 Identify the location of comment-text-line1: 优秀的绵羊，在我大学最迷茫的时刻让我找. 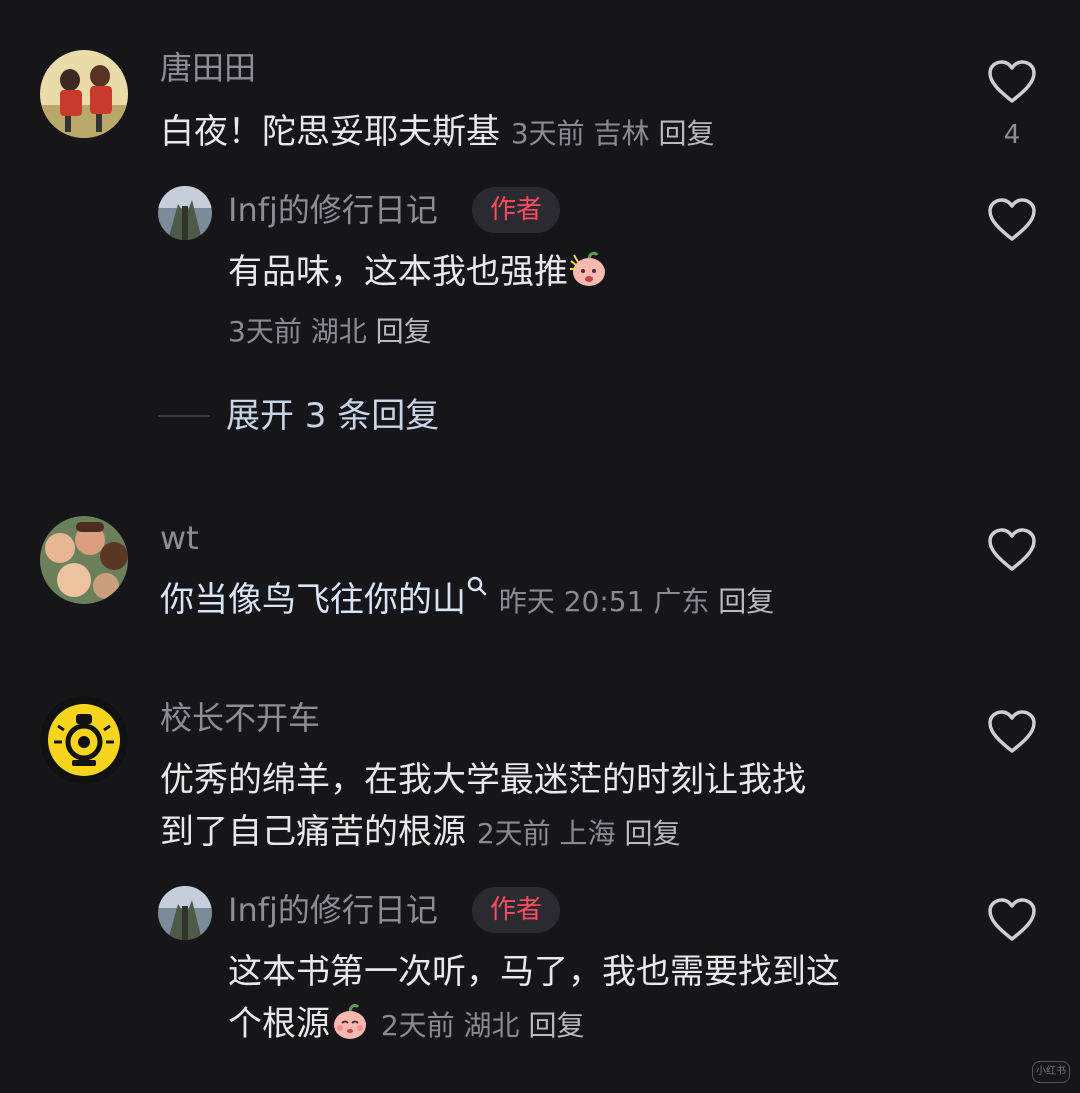
(483, 780).